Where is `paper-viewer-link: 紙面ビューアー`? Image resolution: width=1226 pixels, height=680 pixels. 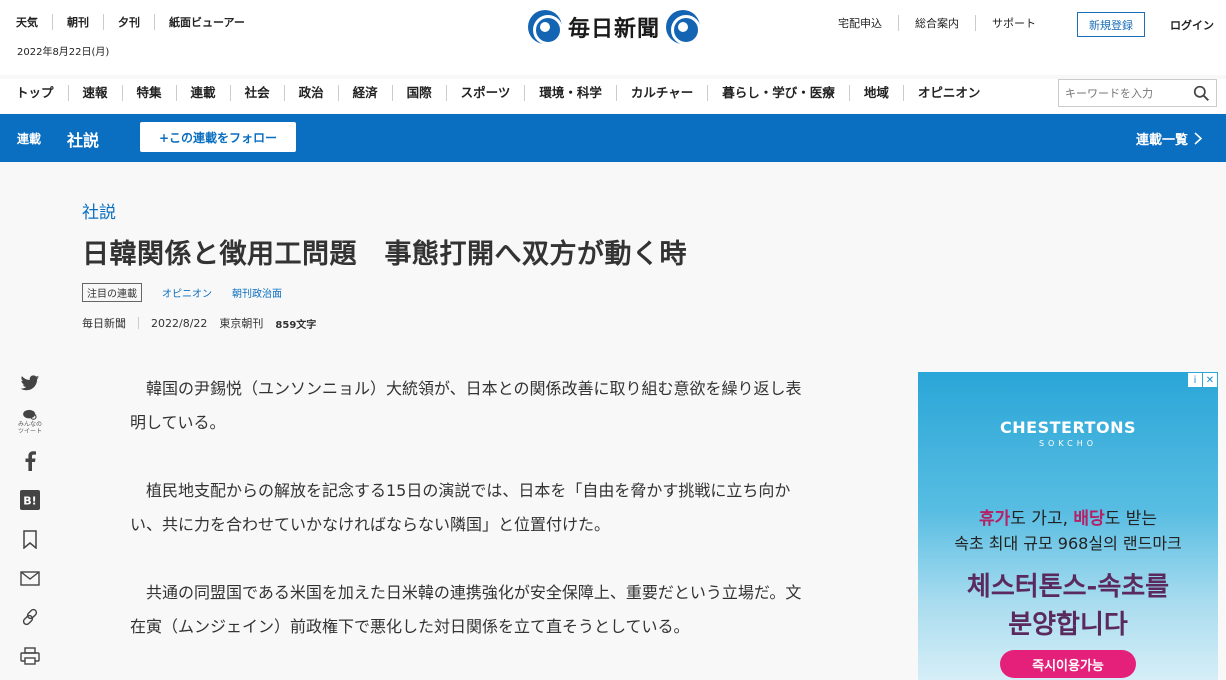
paper-viewer-link: 紙面ビューアー is located at coordinates (206, 22).